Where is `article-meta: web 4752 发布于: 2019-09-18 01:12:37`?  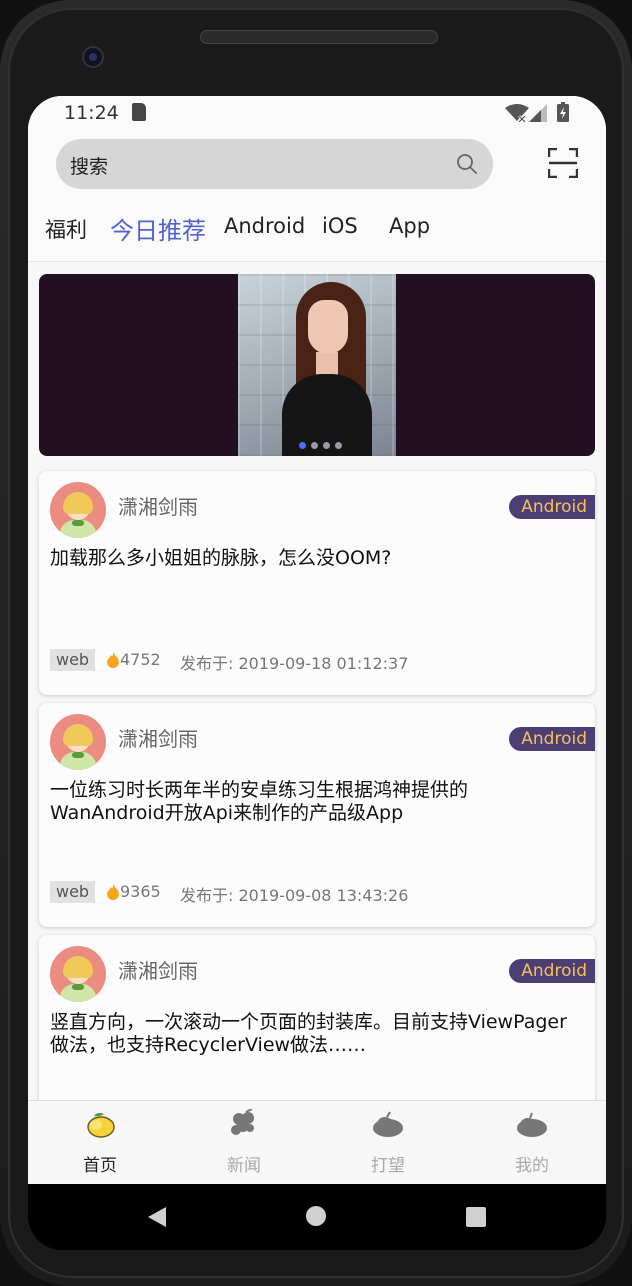
article-meta: web 4752 发布于: 2019-09-18 01:12:37 is located at coordinates (316, 661).